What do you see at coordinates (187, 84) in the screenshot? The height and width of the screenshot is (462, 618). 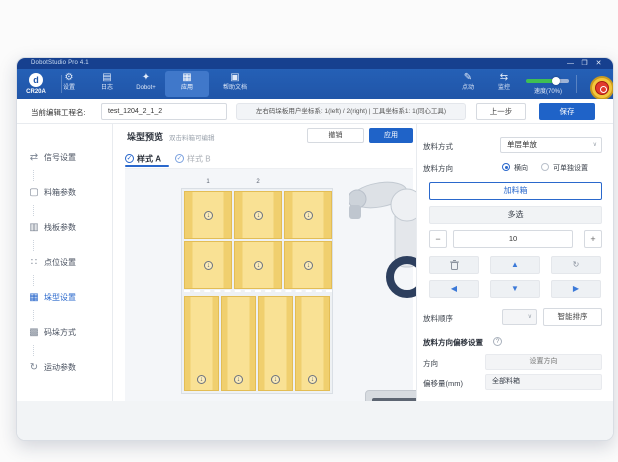 I see `toolbar-item-app: ▦ 应用` at bounding box center [187, 84].